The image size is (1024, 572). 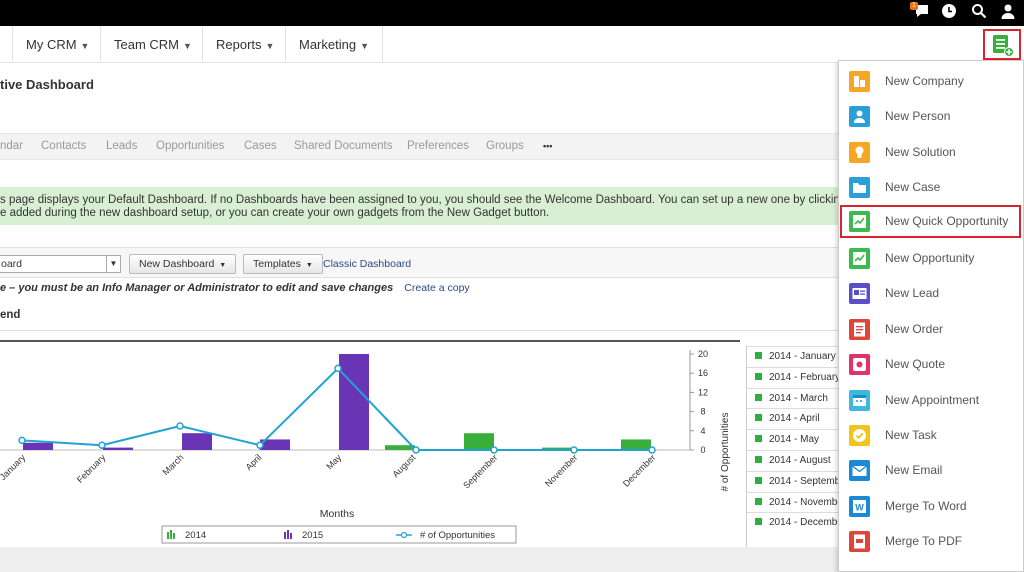 I want to click on bar-2015-january, so click(x=38, y=446).